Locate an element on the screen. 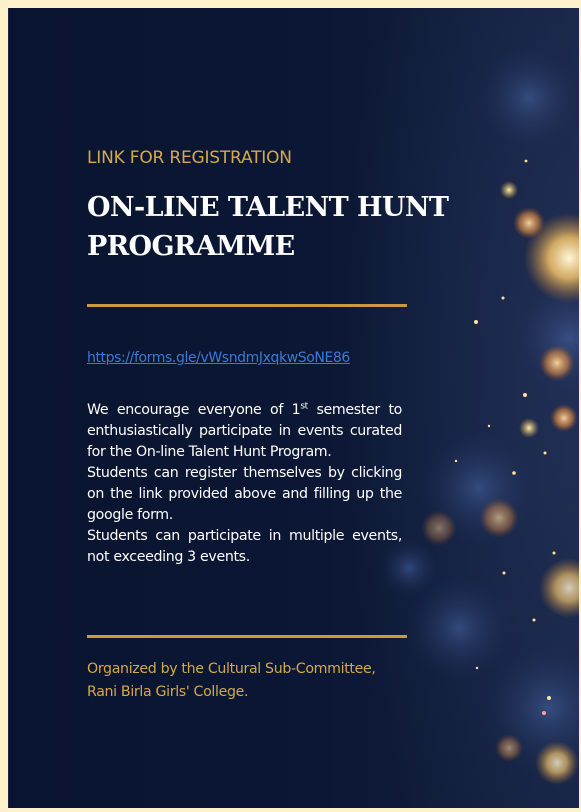 This screenshot has height=812, width=581. registration-kicker: LINK FOR REGISTRATION is located at coordinates (189, 158).